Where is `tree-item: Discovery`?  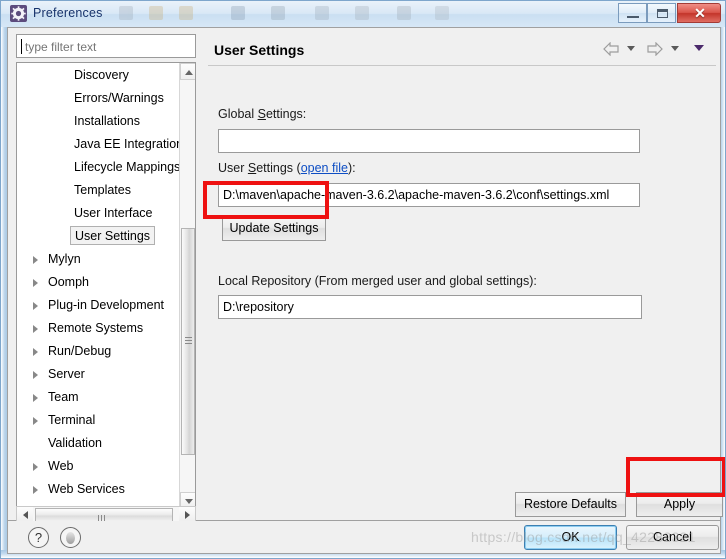 tree-item: Discovery is located at coordinates (98, 75).